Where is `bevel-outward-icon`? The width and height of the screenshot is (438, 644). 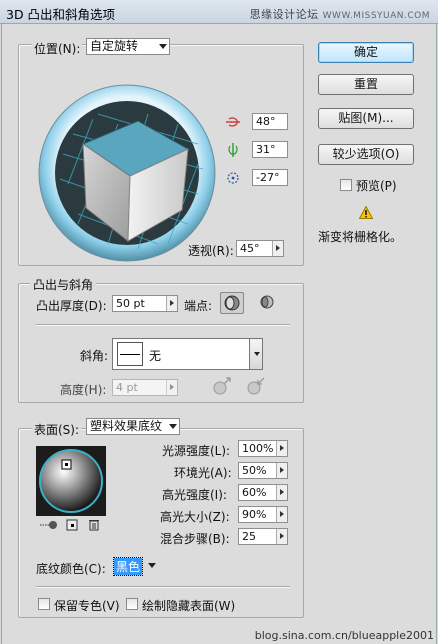
bevel-outward-icon is located at coordinates (222, 386).